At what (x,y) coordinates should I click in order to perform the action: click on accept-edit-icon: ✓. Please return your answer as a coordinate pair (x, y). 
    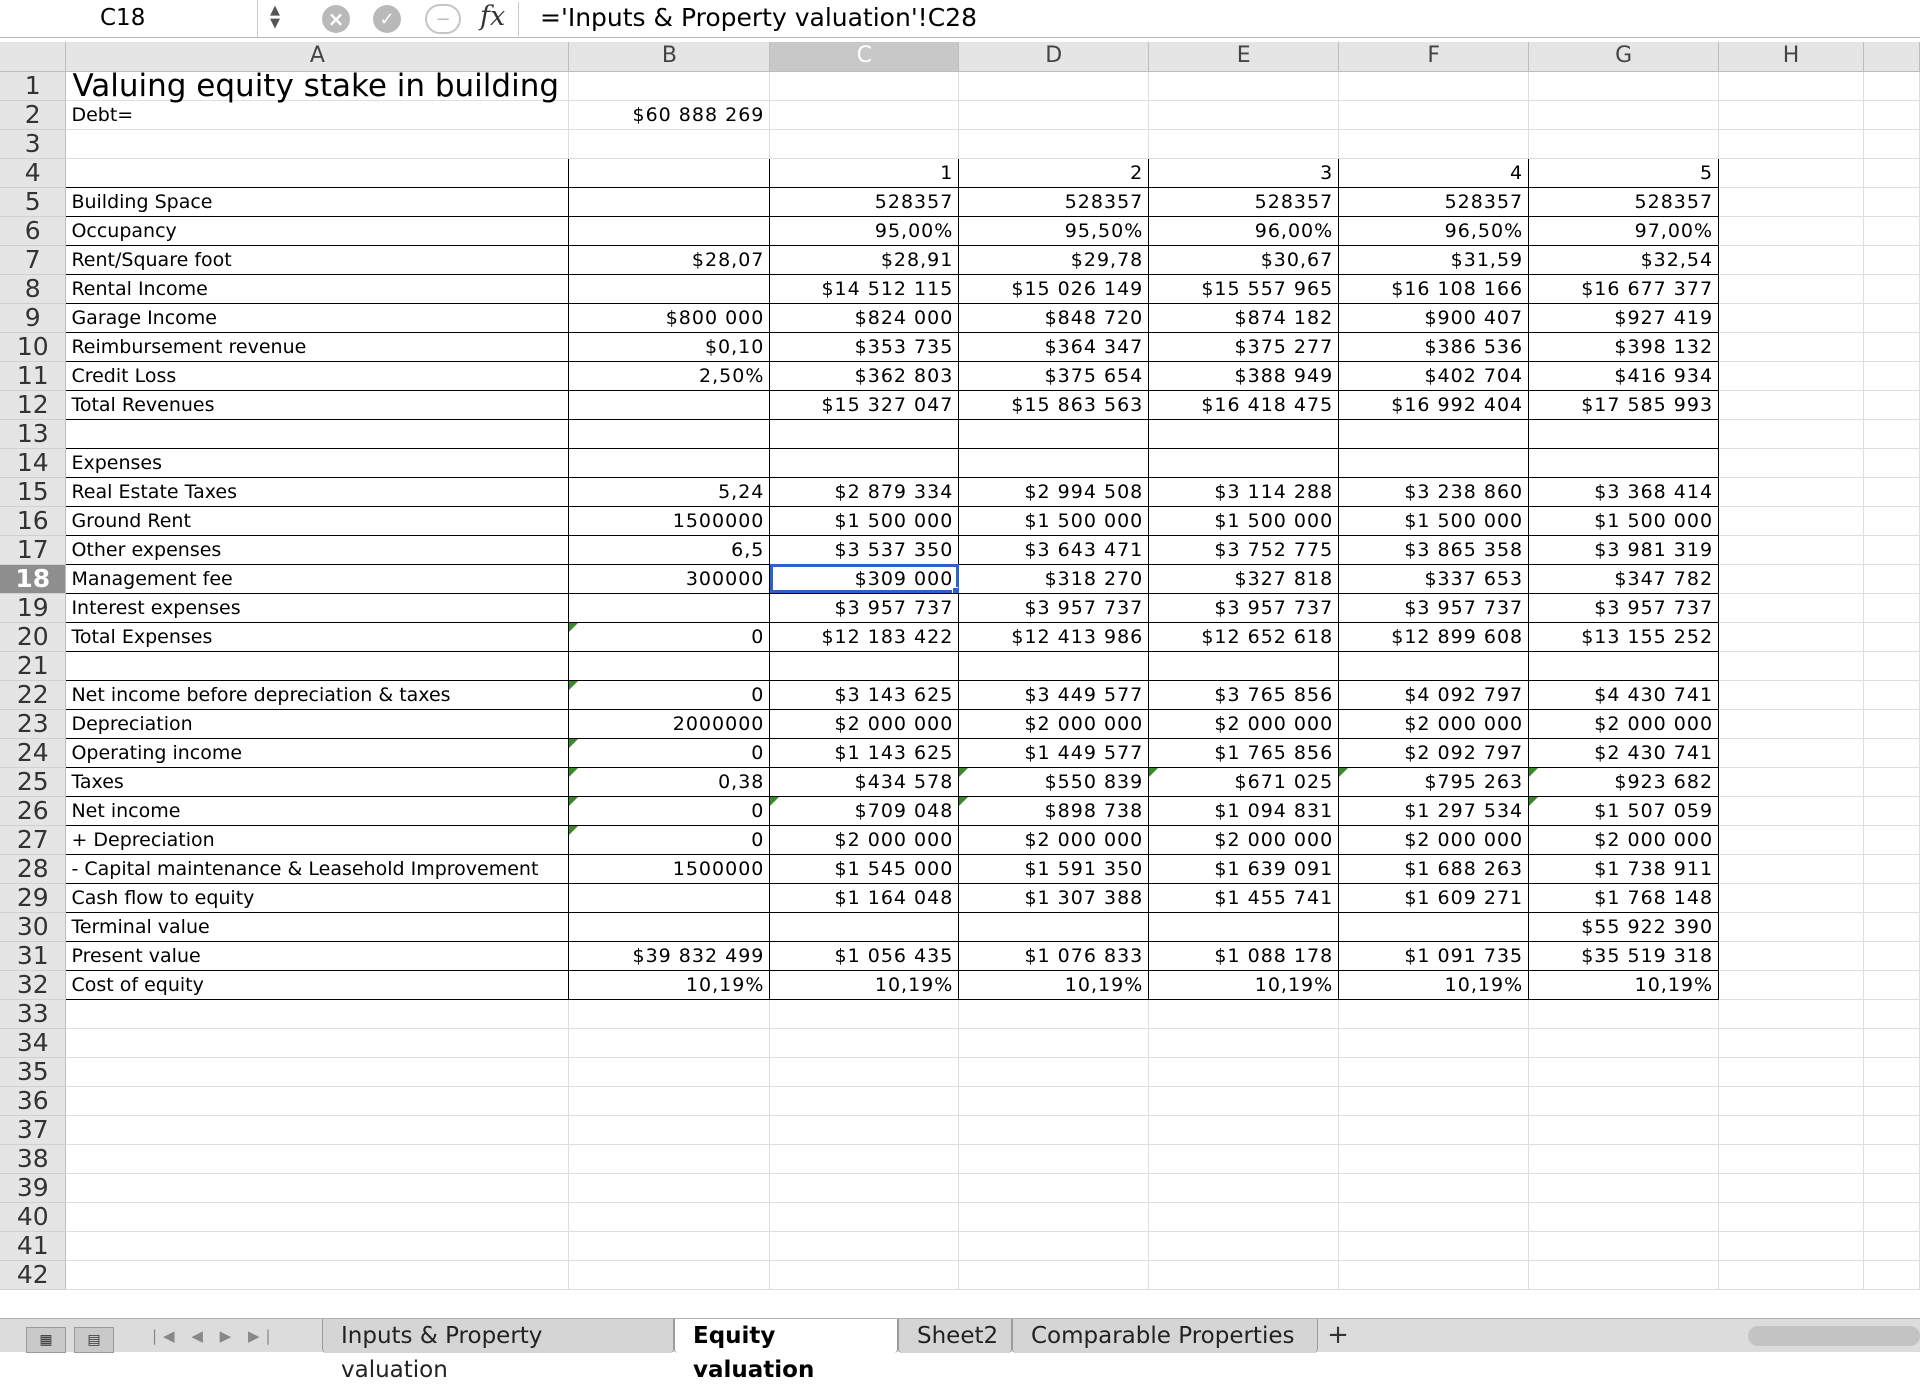
    Looking at the image, I should click on (387, 19).